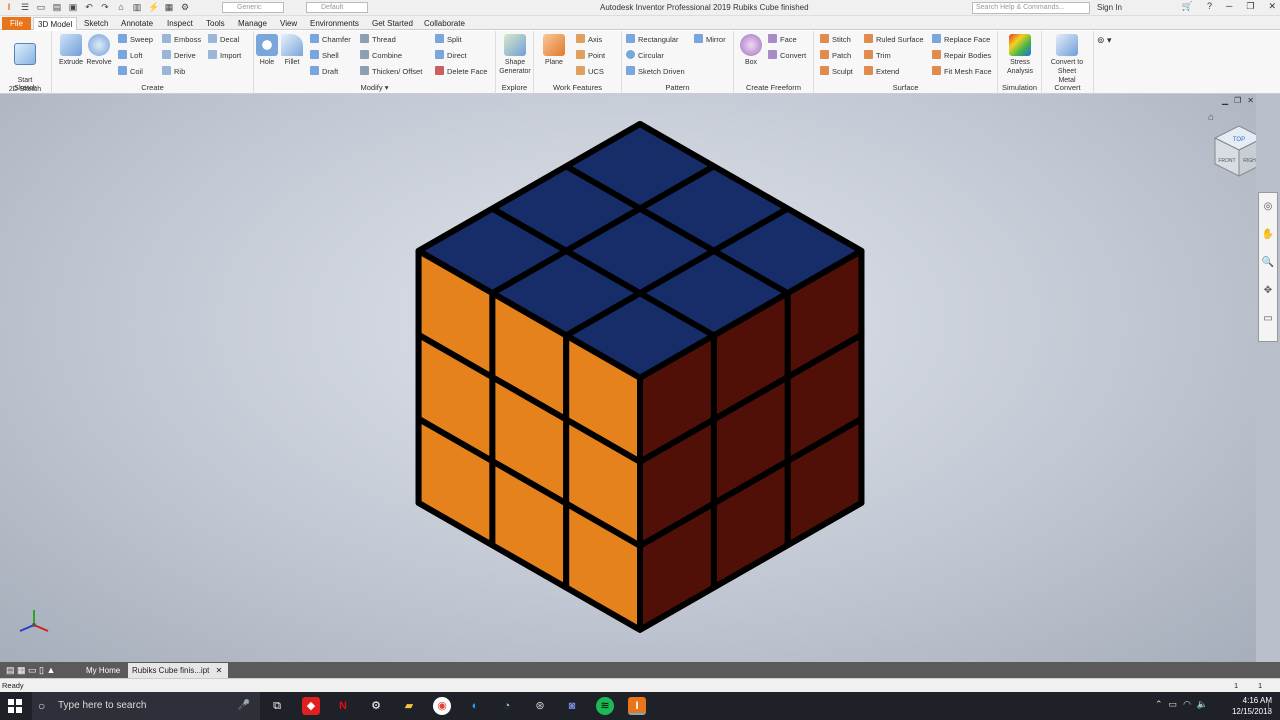 The height and width of the screenshot is (720, 1280). What do you see at coordinates (409, 706) in the screenshot?
I see `file-explorer-icon: ▰` at bounding box center [409, 706].